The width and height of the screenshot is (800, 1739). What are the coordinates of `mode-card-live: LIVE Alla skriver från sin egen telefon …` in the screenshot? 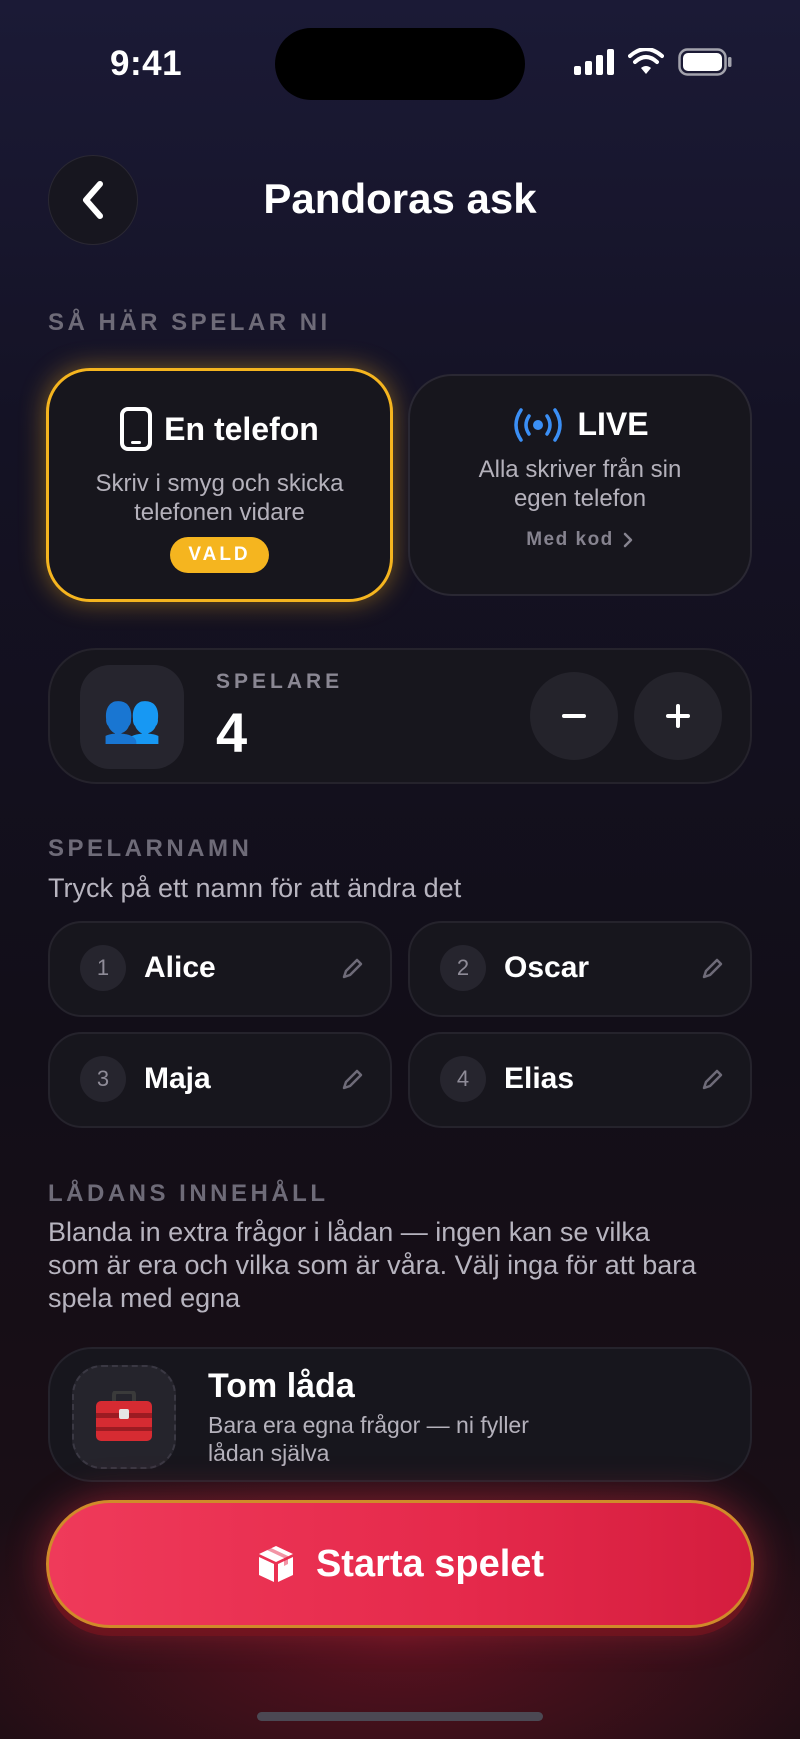 It's located at (580, 485).